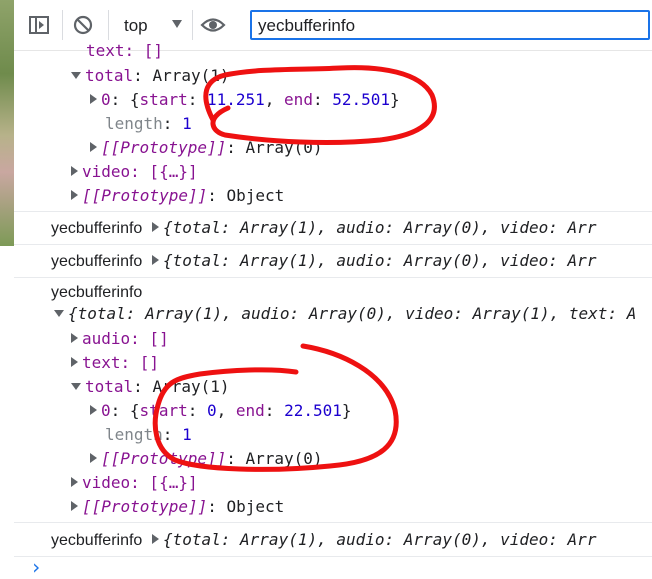  I want to click on clear-console-icon, so click(83, 25).